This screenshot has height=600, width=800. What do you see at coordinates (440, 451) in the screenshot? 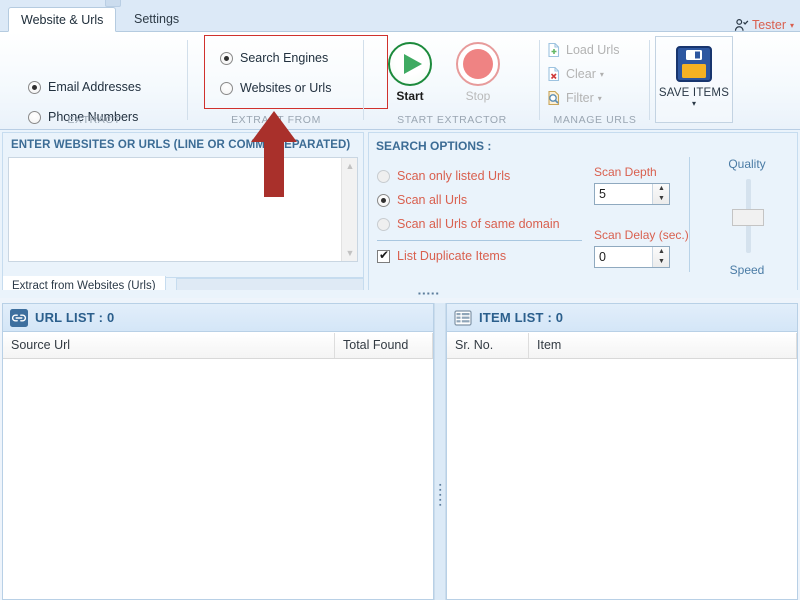
I see `vertical-splitter: ▪ ▪ ▪ ▪ ▪` at bounding box center [440, 451].